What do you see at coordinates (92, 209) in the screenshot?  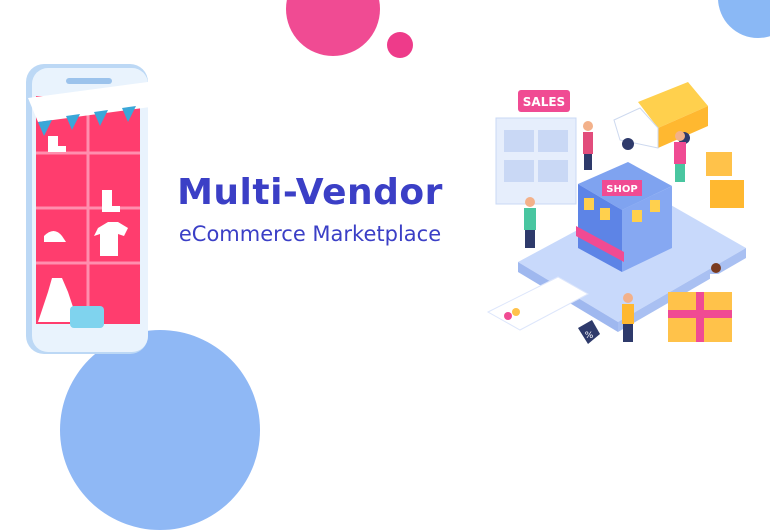 I see `phone-store-illustration` at bounding box center [92, 209].